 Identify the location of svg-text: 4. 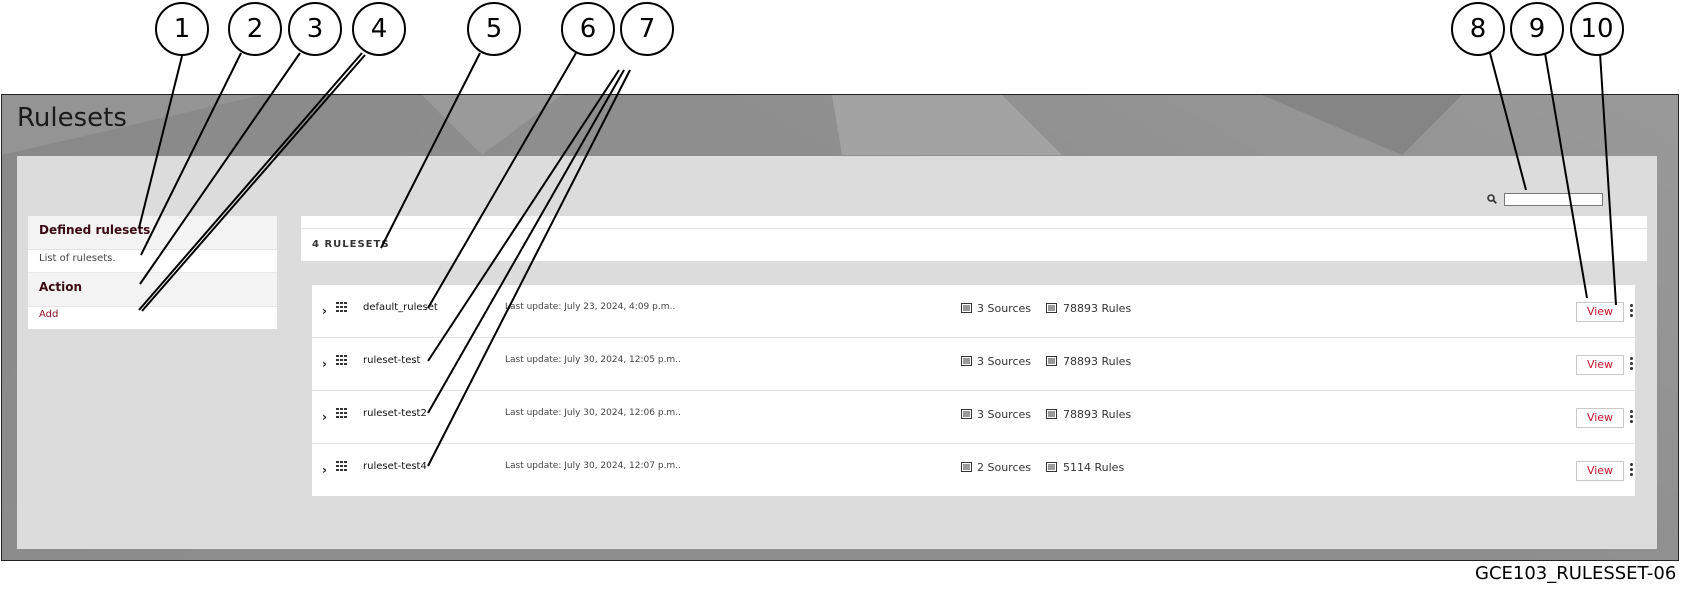
(379, 29).